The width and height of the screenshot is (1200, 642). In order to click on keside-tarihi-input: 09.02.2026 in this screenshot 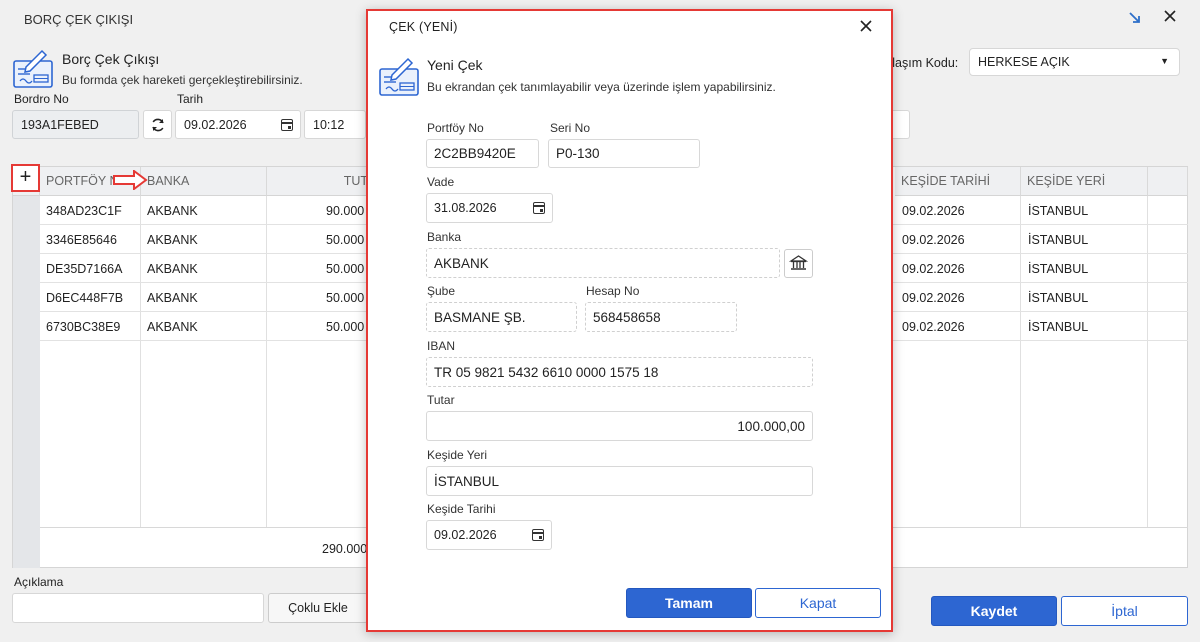, I will do `click(489, 535)`.